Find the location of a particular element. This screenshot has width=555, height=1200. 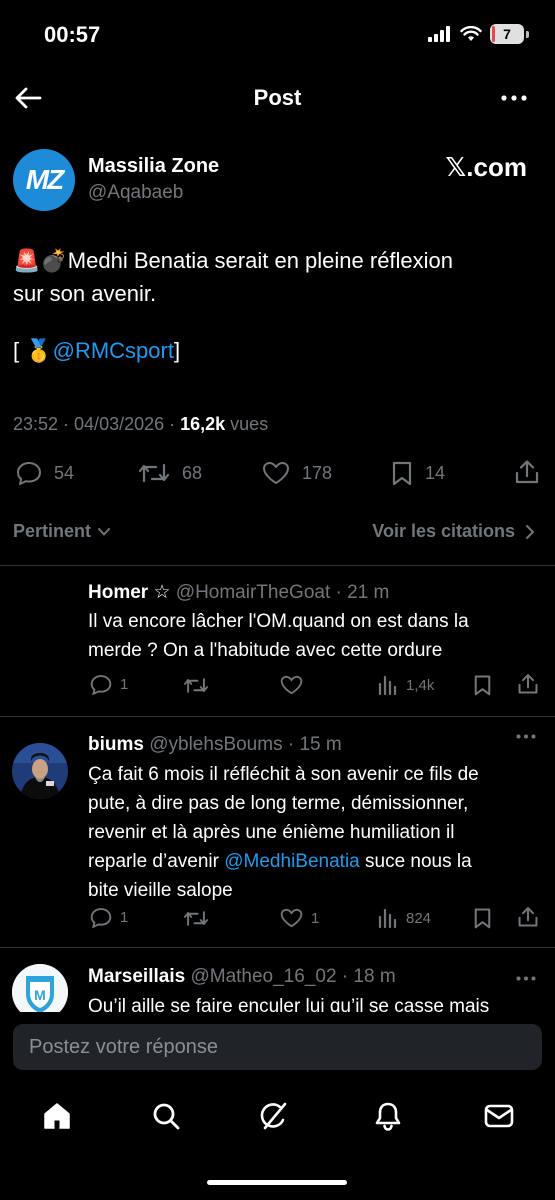

reply-author-handle: @yblehsBoums is located at coordinates (215, 744).